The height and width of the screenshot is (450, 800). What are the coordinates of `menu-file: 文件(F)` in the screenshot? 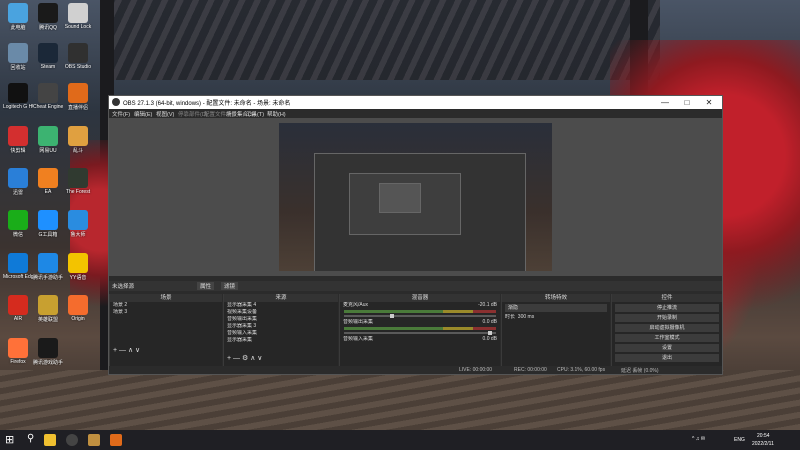 It's located at (121, 114).